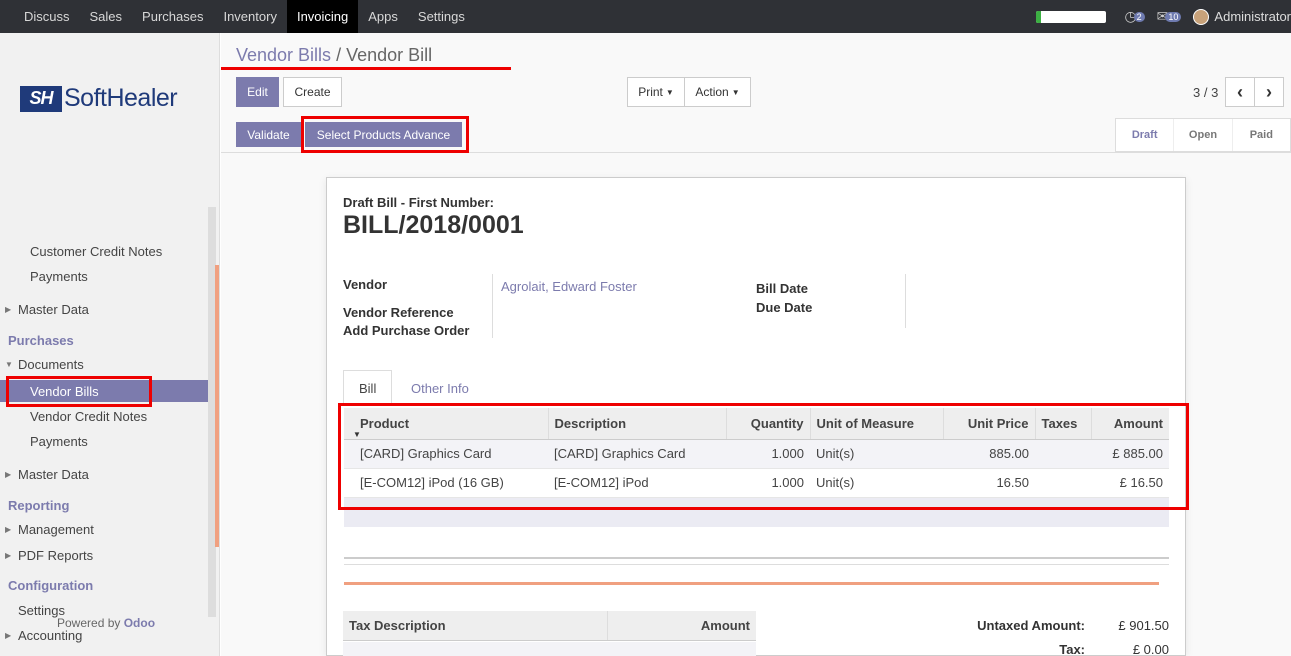 The width and height of the screenshot is (1291, 656). I want to click on user-menu: Administrator, so click(1252, 16).